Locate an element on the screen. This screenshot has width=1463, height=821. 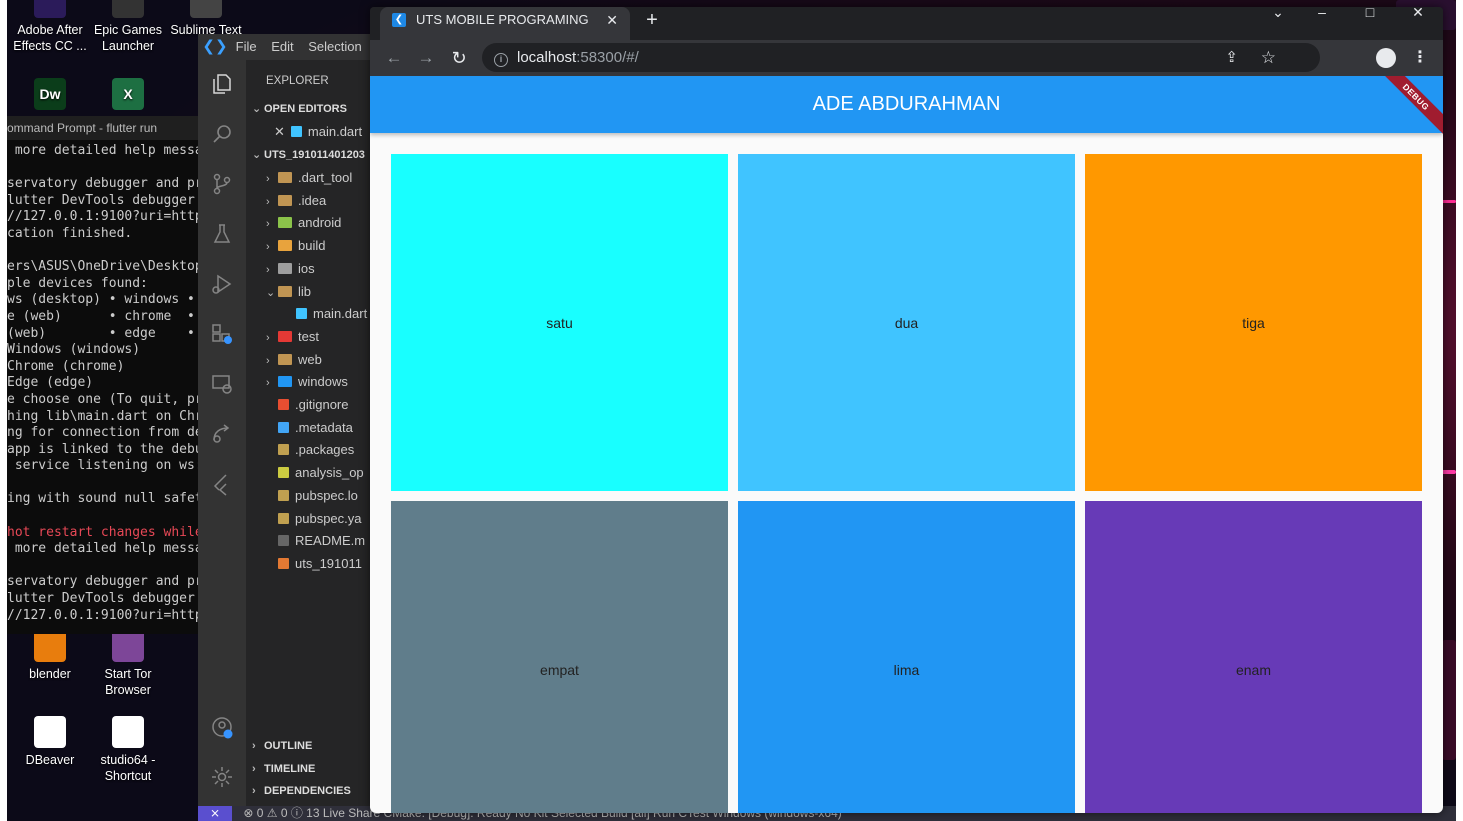
menu-edit: Edit is located at coordinates (282, 46).